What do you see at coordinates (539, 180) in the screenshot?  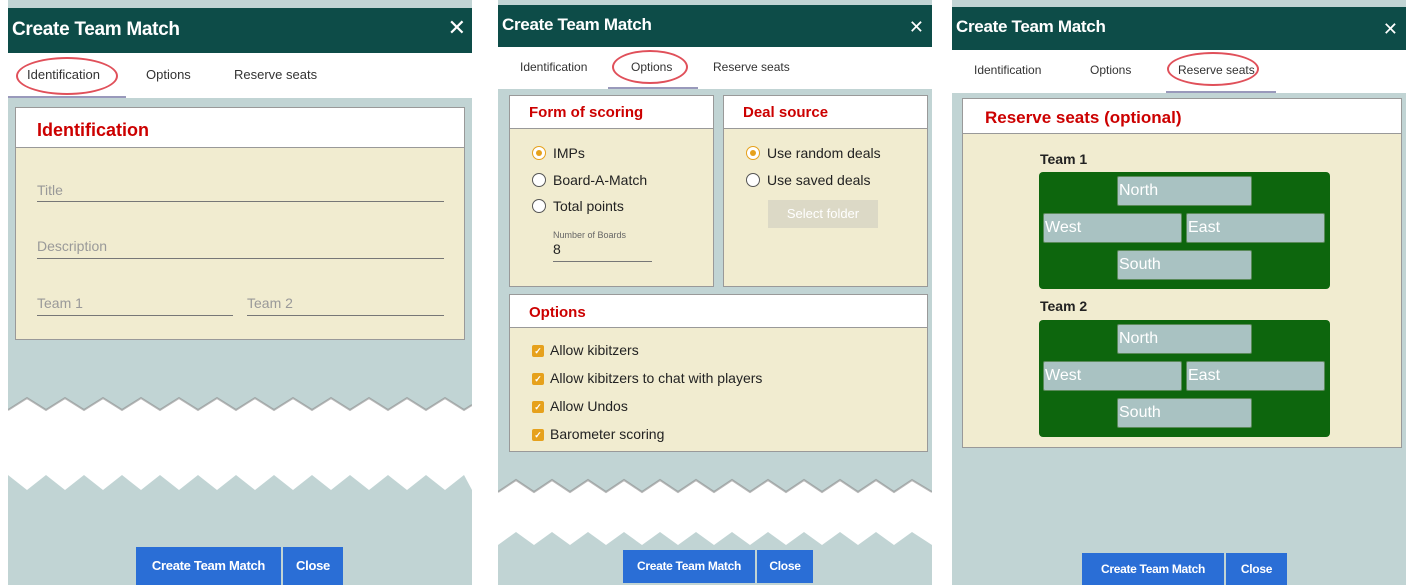 I see `board-a-match-radio` at bounding box center [539, 180].